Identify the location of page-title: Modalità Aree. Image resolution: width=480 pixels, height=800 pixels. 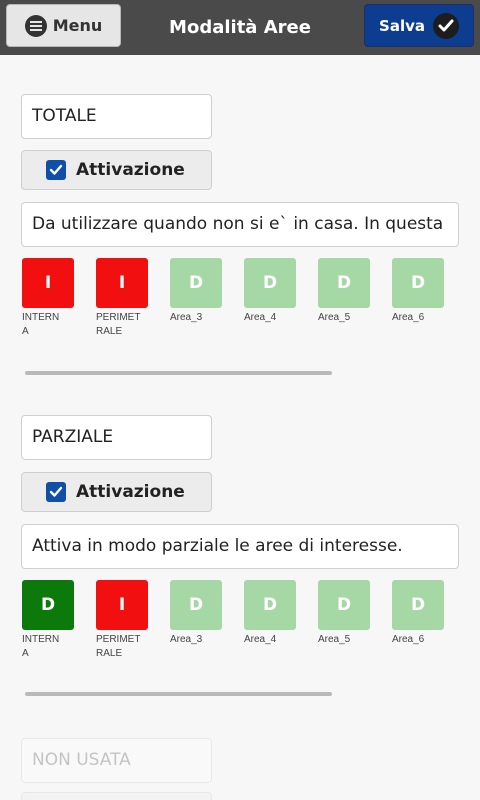
(240, 27).